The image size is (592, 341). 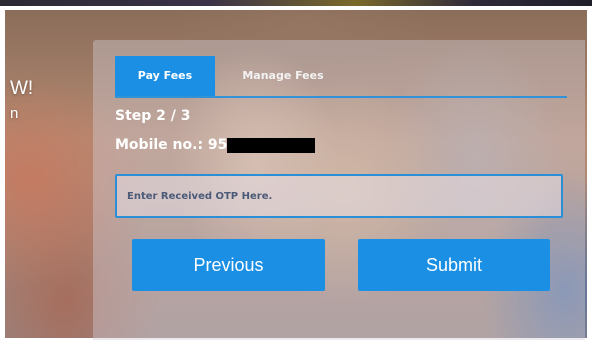 What do you see at coordinates (22, 88) in the screenshot?
I see `hero-title-fragment: W!` at bounding box center [22, 88].